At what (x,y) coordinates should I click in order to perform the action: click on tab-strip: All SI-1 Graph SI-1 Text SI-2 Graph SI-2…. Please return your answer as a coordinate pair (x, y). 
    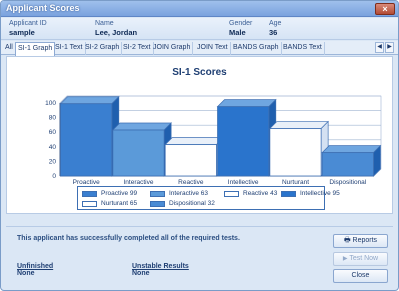
    Looking at the image, I should click on (199, 48).